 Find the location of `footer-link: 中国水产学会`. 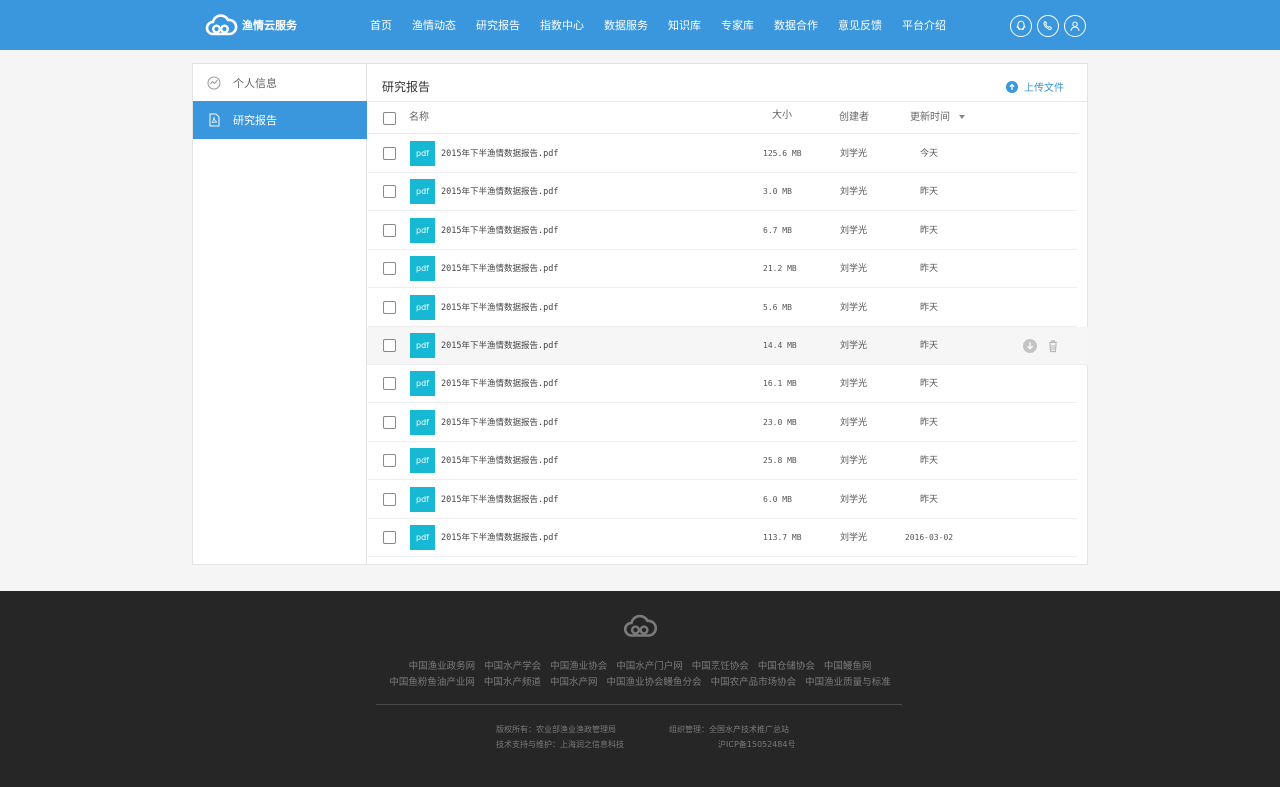

footer-link: 中国水产学会 is located at coordinates (512, 666).